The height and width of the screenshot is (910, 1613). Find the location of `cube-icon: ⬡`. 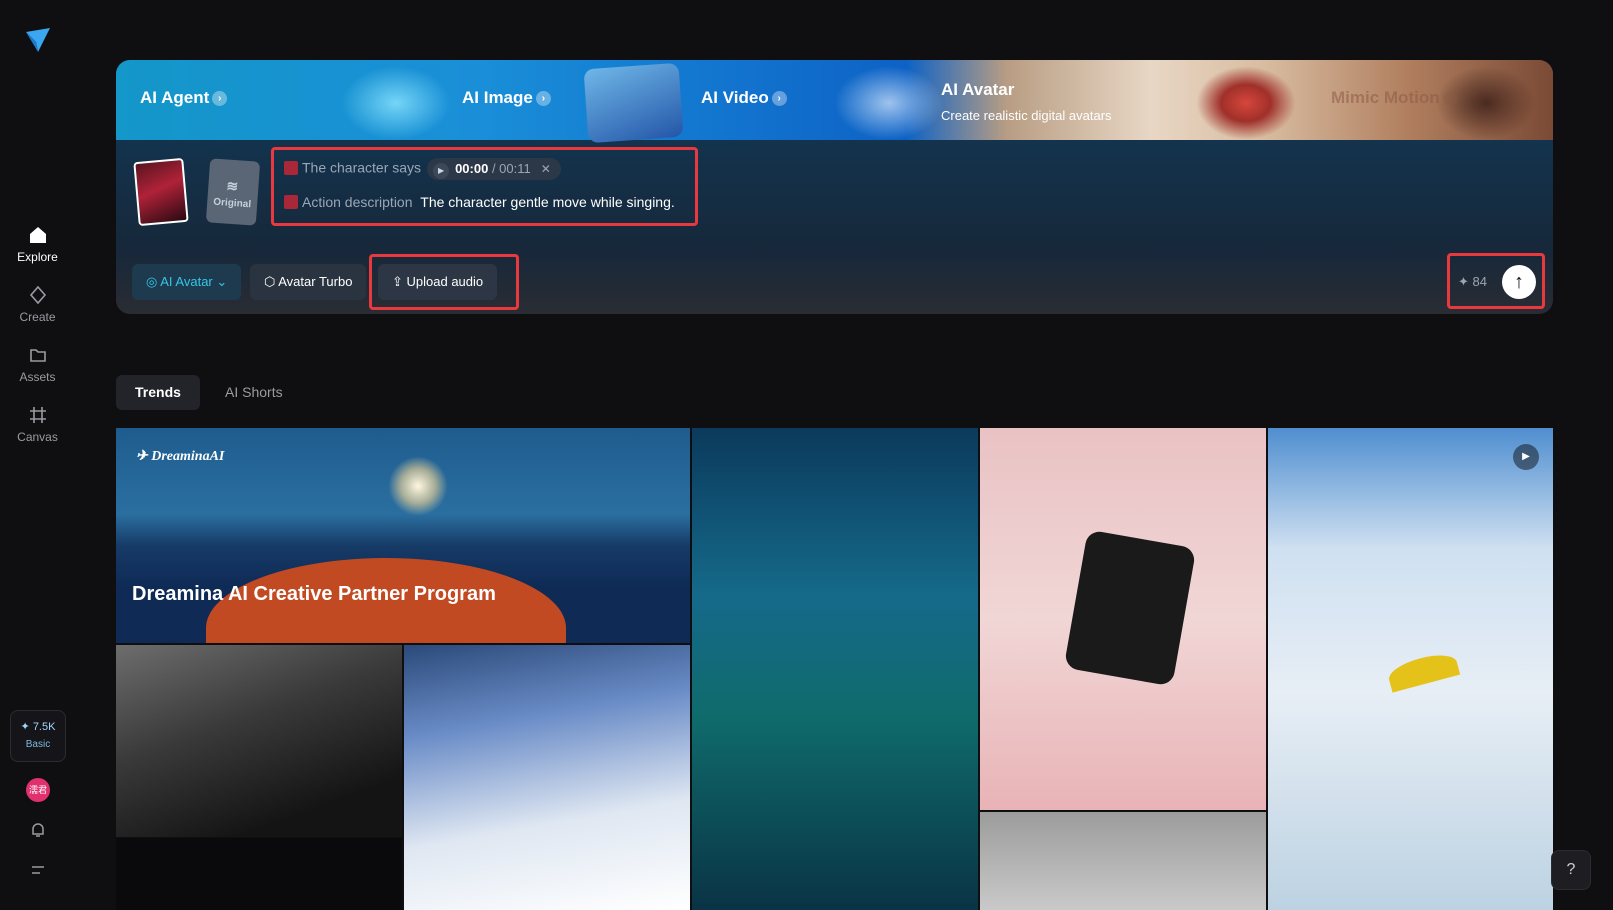

cube-icon: ⬡ is located at coordinates (271, 281).